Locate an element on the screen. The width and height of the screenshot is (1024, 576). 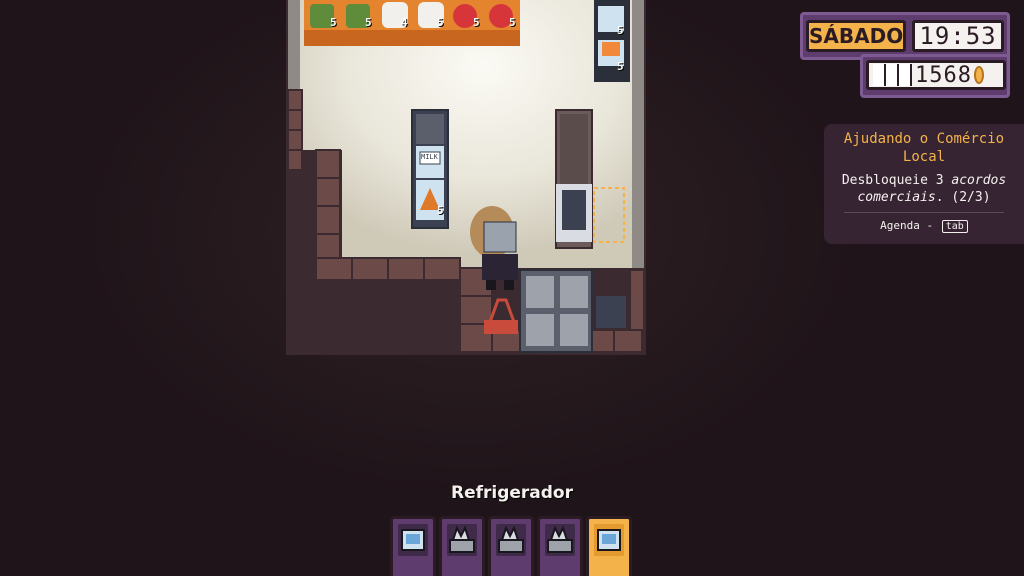
shelf-count: 4 is located at coordinates (404, 22).